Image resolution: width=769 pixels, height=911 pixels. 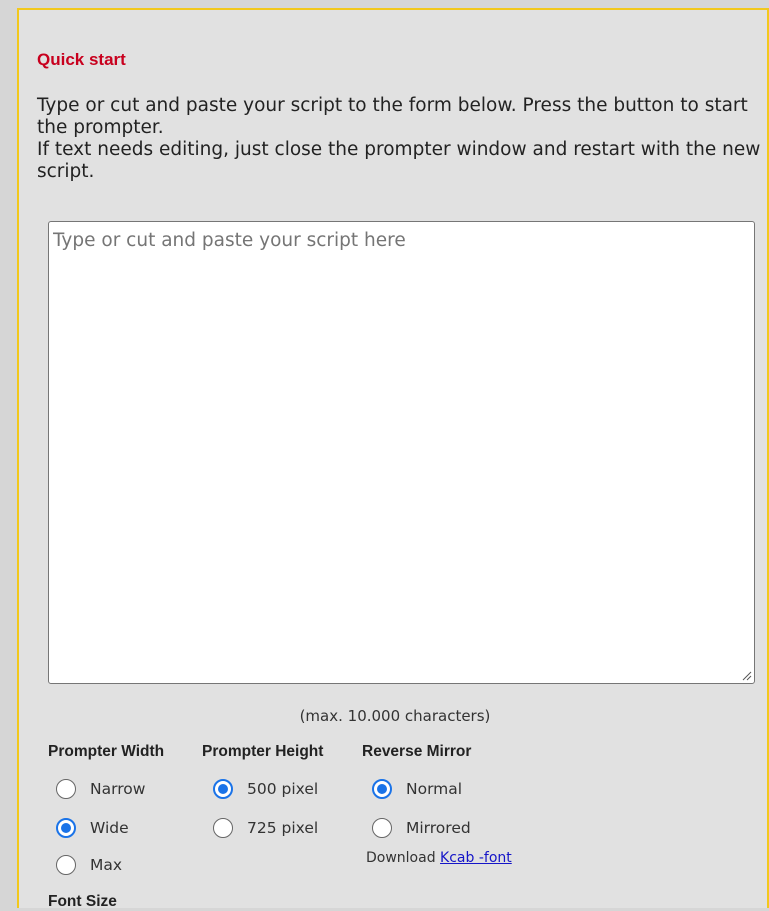 I want to click on height-725-label: 725 pixel, so click(x=283, y=828).